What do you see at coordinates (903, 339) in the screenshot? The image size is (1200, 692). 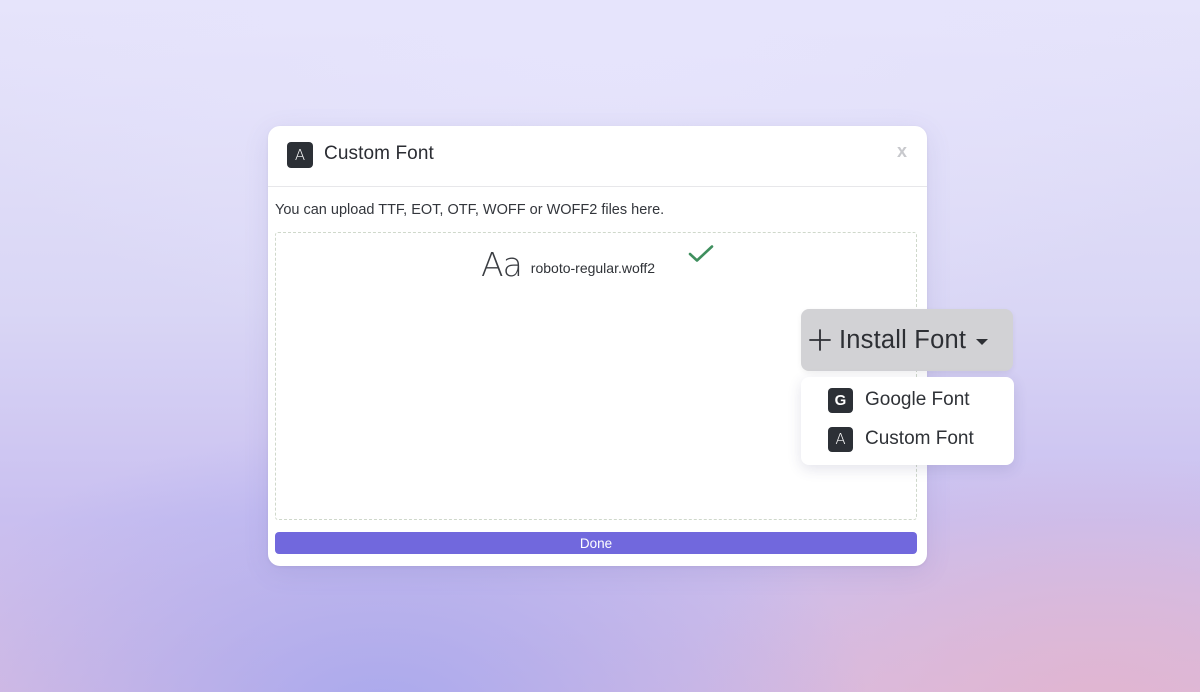 I see `install-font-label: Install Font` at bounding box center [903, 339].